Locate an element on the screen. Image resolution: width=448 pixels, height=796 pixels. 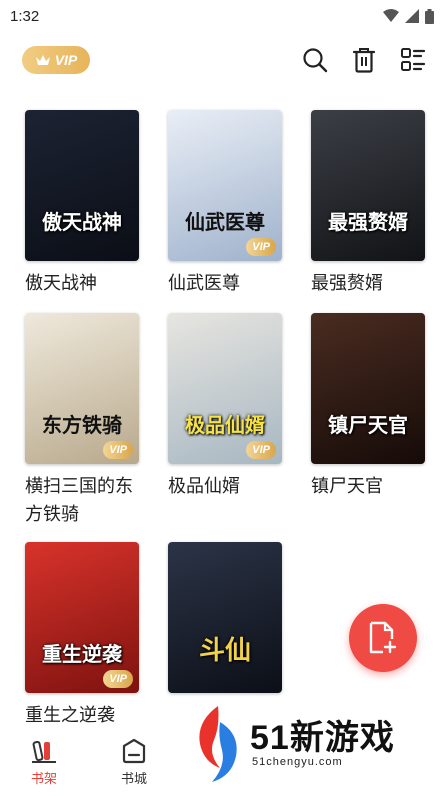
top-bar: VIP is located at coordinates (224, 60).